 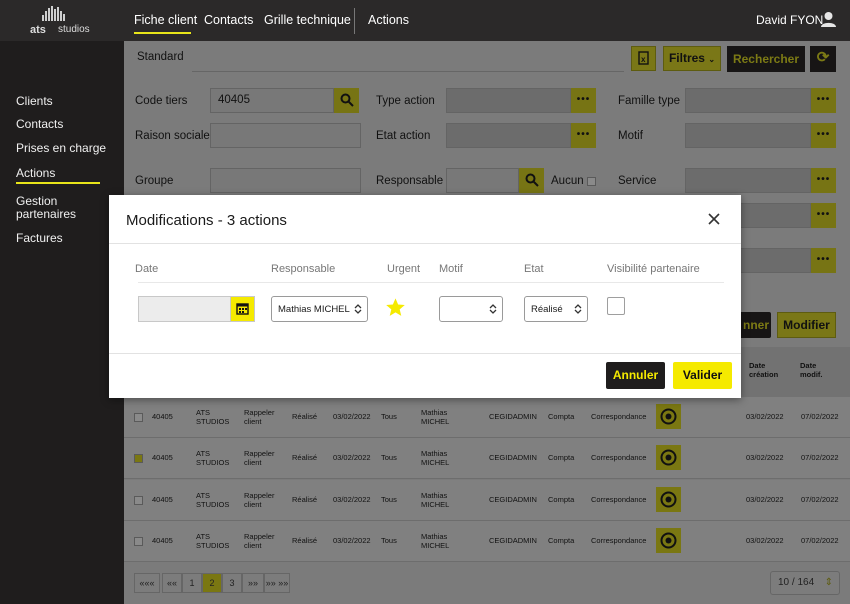 What do you see at coordinates (242, 309) in the screenshot?
I see `calendar-button` at bounding box center [242, 309].